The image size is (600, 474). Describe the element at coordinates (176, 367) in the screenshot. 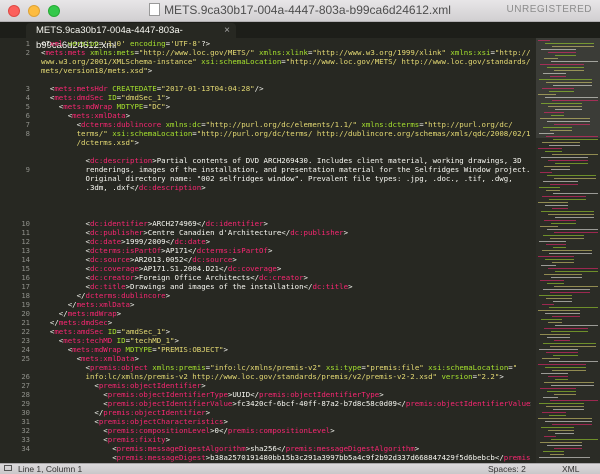

I see `code-token: xmlns:premis` at that location.